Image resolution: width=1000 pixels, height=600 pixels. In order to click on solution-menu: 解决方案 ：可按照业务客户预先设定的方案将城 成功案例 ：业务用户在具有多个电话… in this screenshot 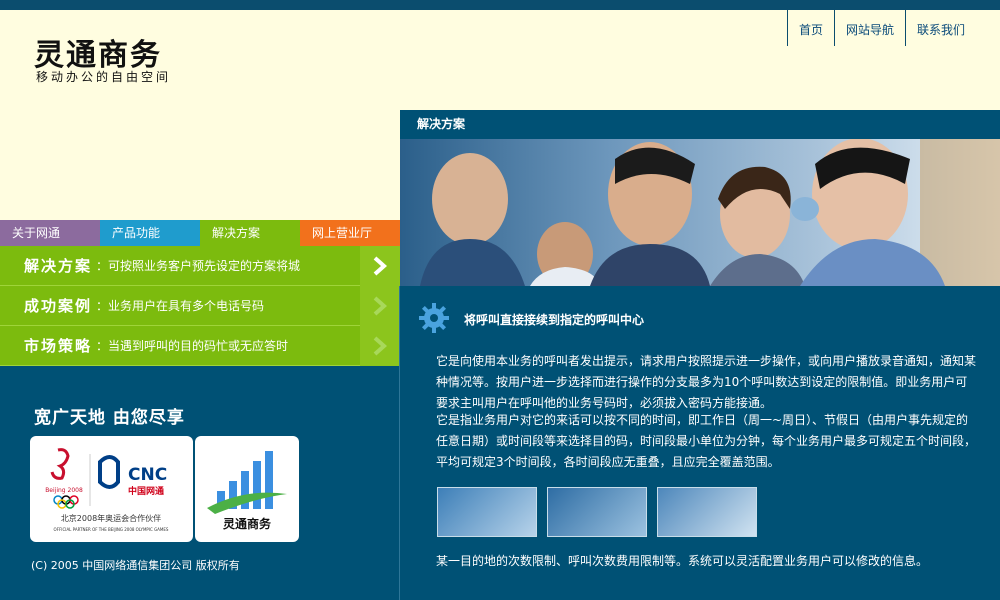, I will do `click(200, 306)`.